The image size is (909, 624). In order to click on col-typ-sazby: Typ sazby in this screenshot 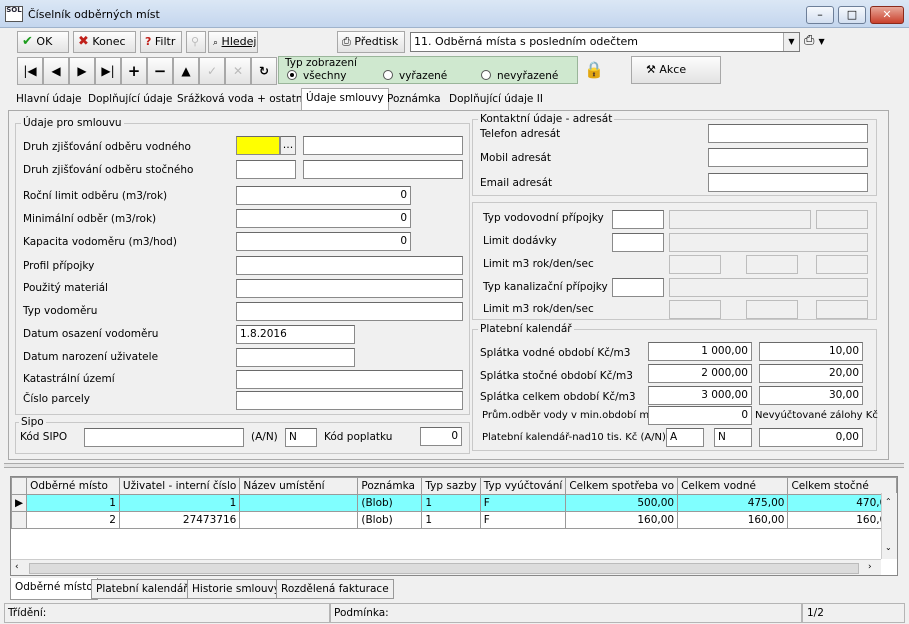, I will do `click(451, 486)`.